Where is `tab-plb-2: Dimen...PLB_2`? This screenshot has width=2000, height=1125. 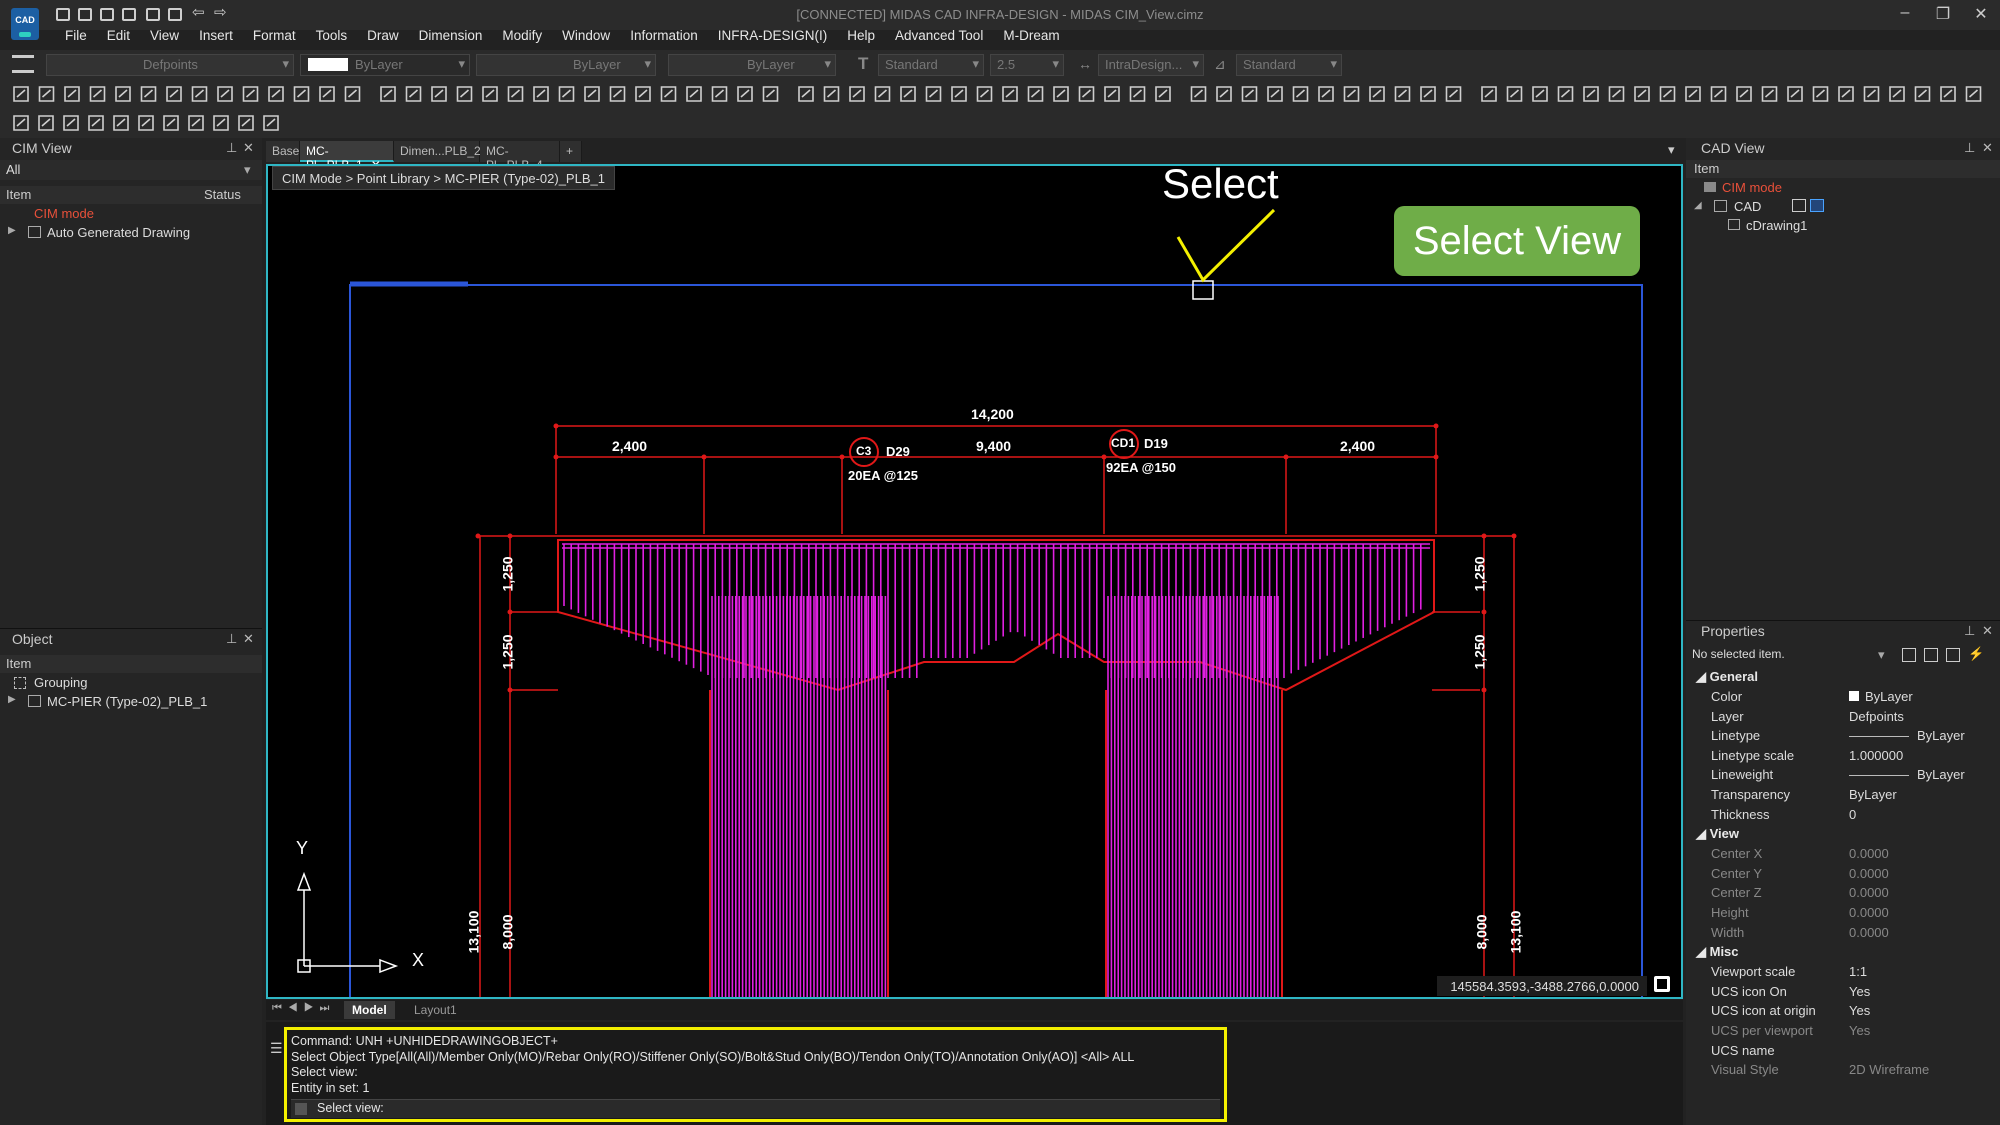 tab-plb-2: Dimen...PLB_2 is located at coordinates (437, 151).